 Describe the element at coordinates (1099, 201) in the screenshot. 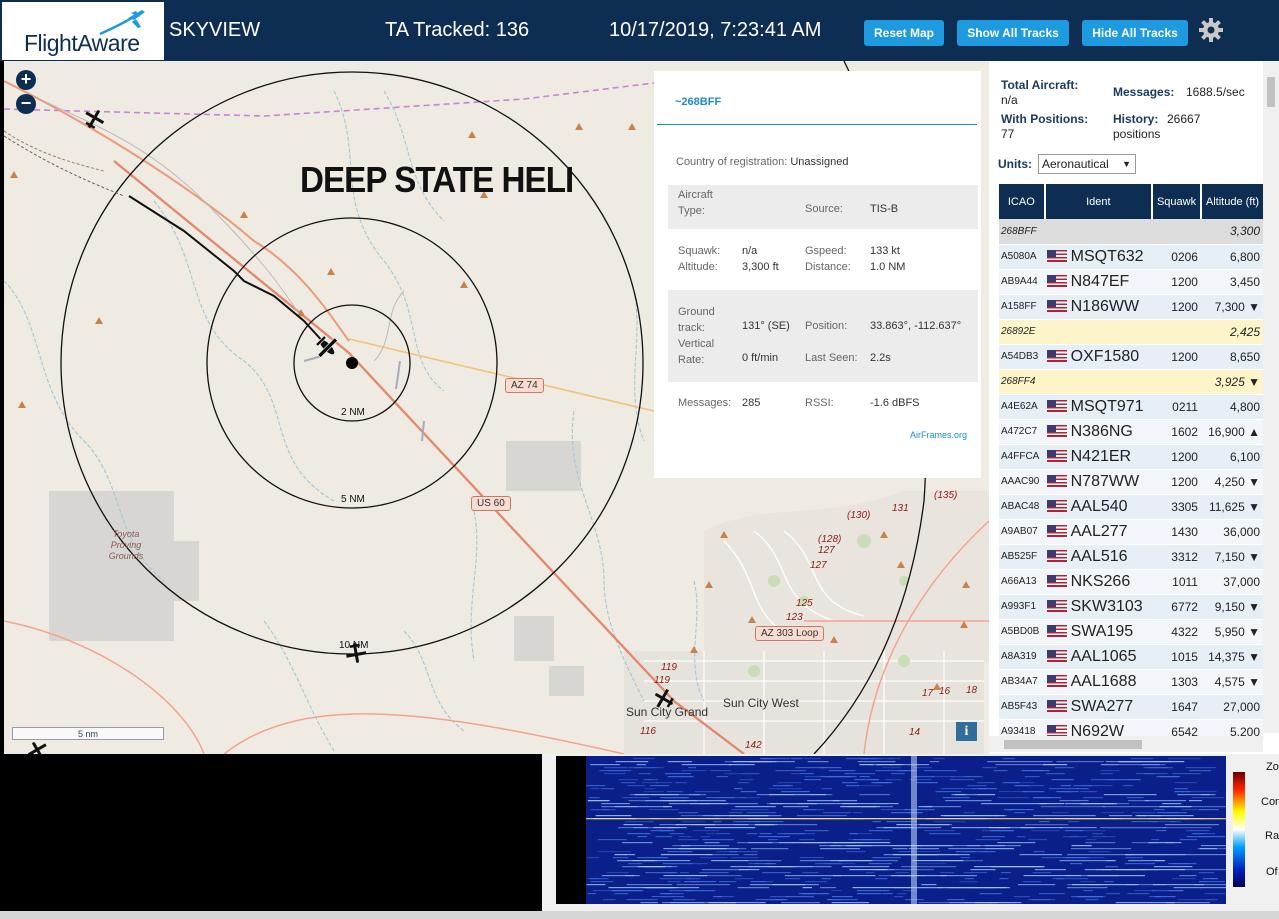

I see `column-header-ident: Ident` at that location.